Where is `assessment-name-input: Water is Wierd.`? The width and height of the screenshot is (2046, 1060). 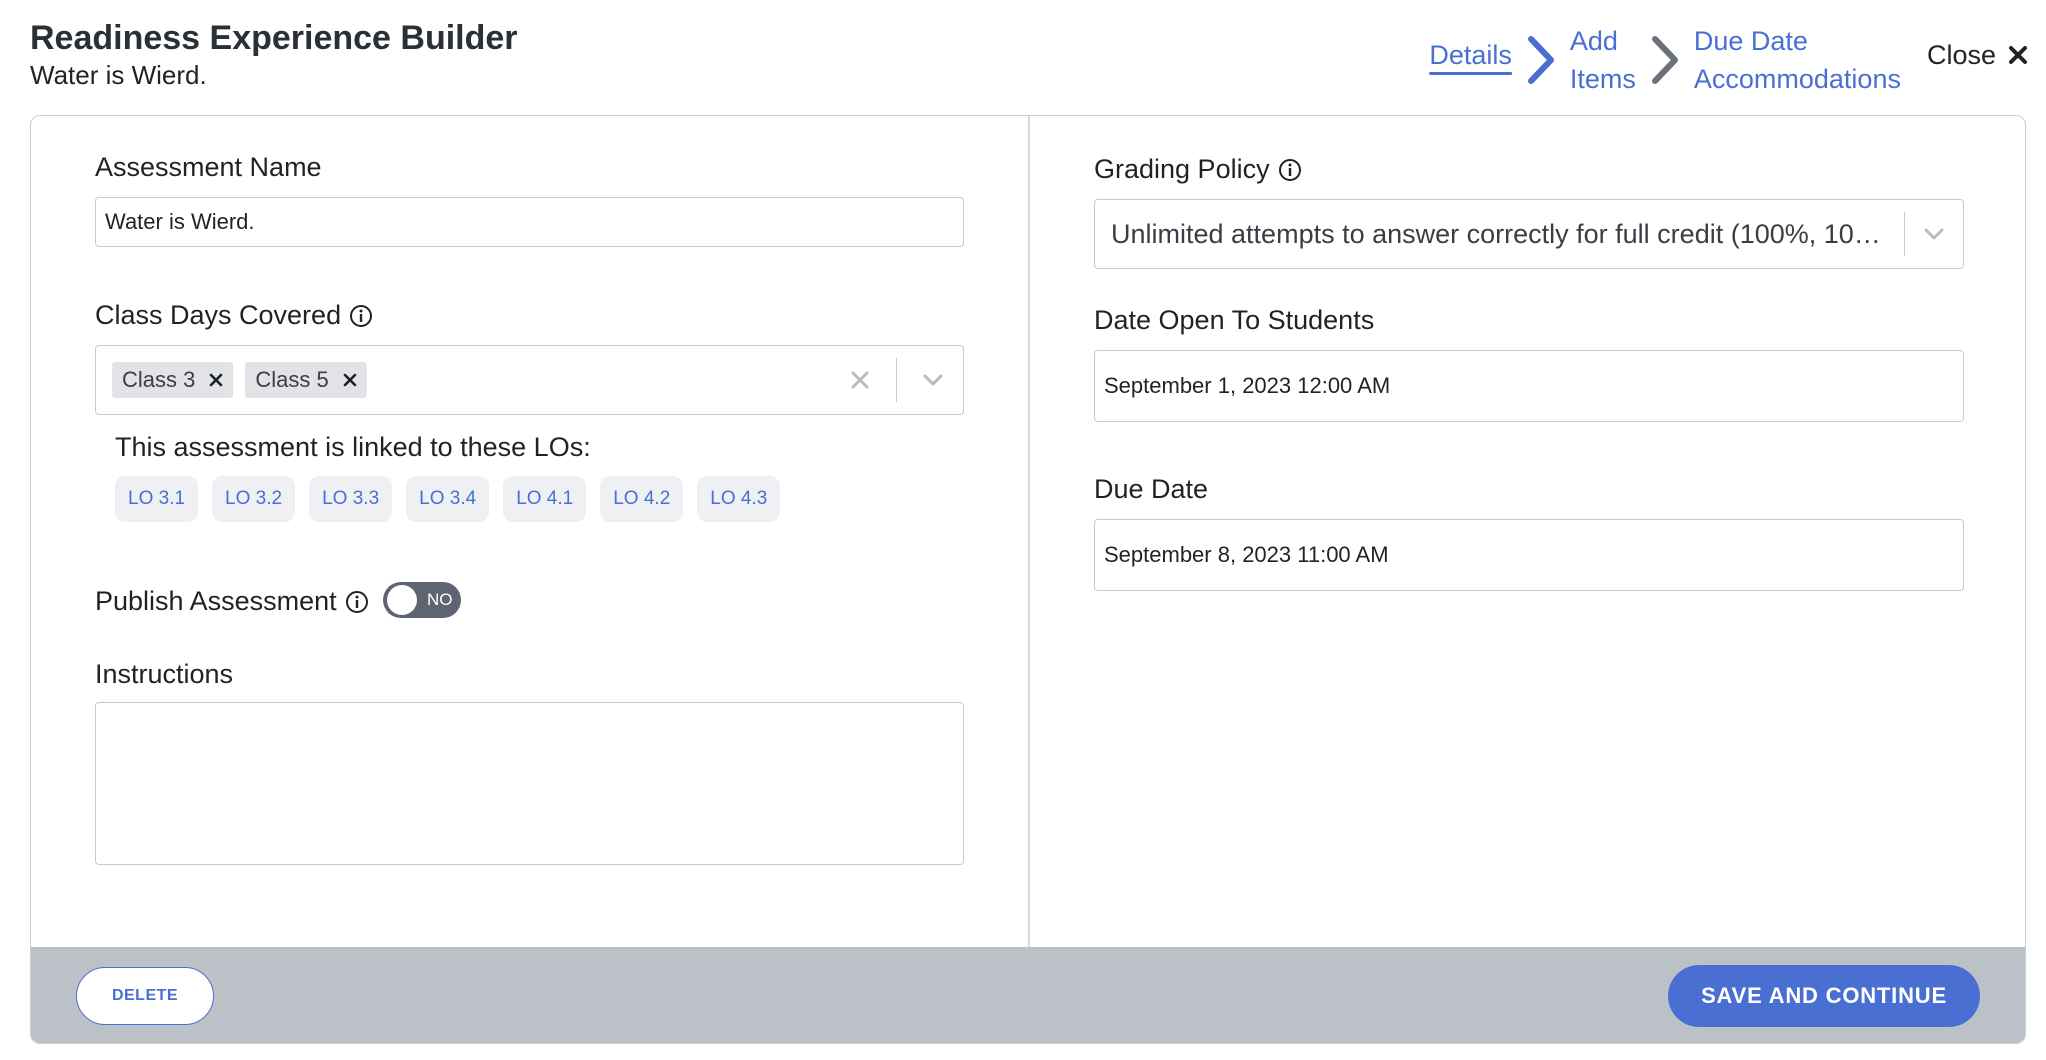
assessment-name-input: Water is Wierd. is located at coordinates (529, 222).